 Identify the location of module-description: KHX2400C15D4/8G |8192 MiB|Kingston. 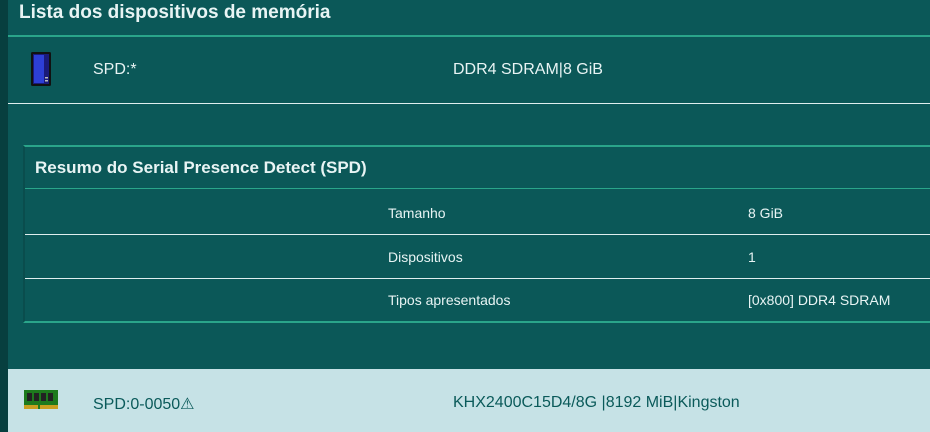
(596, 402).